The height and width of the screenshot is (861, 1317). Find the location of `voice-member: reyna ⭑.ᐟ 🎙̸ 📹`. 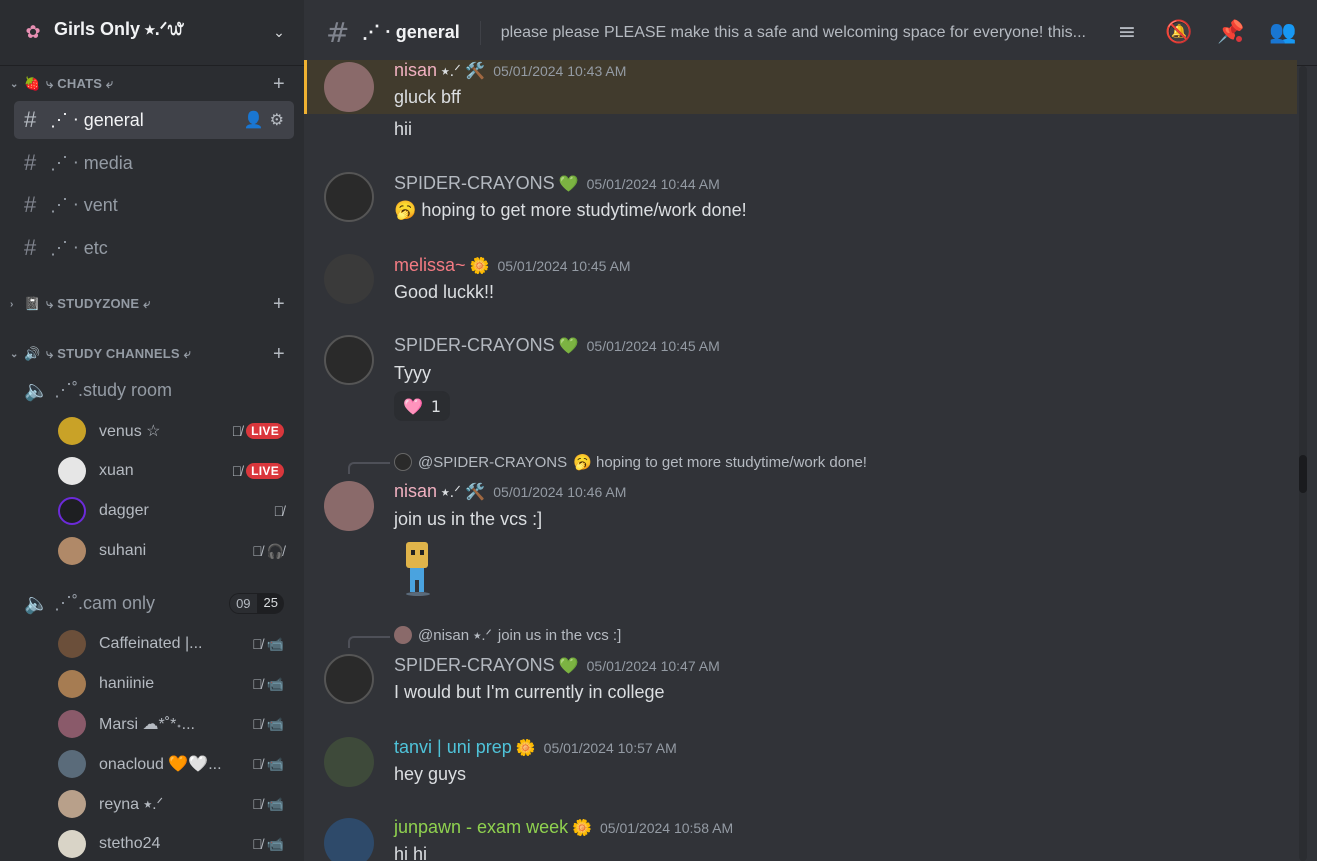

voice-member: reyna ⭑.ᐟ 🎙̸ 📹 is located at coordinates (176, 804).